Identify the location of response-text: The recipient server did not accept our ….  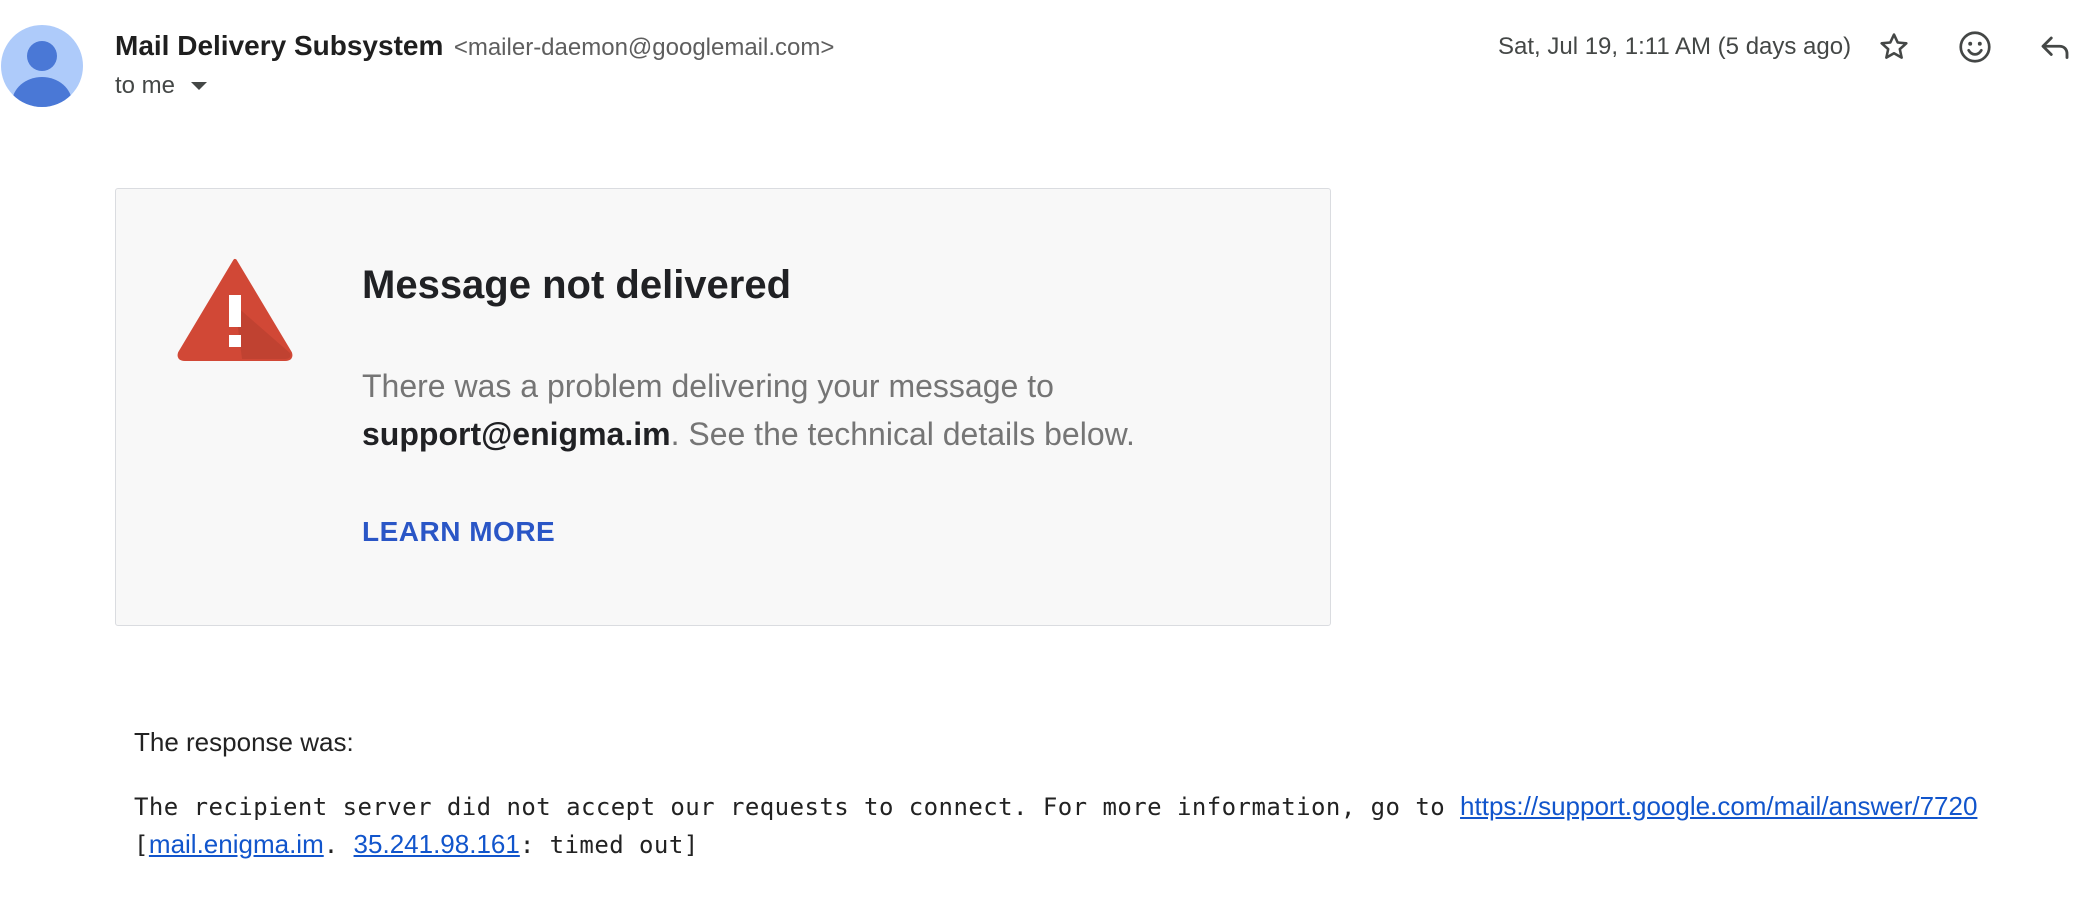
(797, 807).